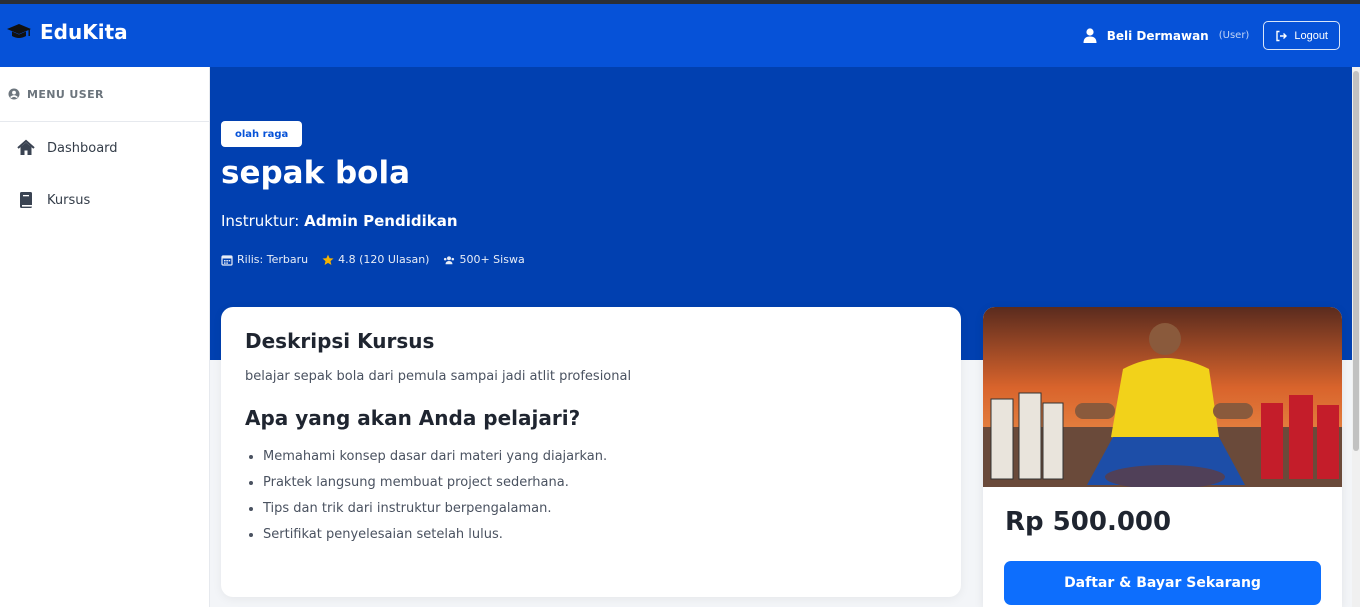 The height and width of the screenshot is (607, 1360). What do you see at coordinates (1157, 35) in the screenshot?
I see `user-name: Beli Dermawan` at bounding box center [1157, 35].